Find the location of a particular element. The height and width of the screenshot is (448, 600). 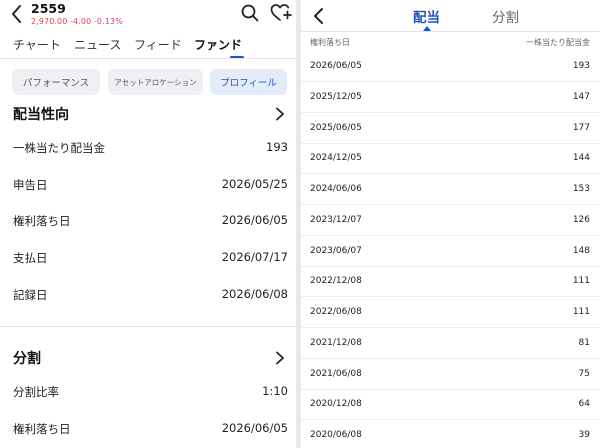

detail-tabs: チャート ニュース フィード ファンド is located at coordinates (148, 47).